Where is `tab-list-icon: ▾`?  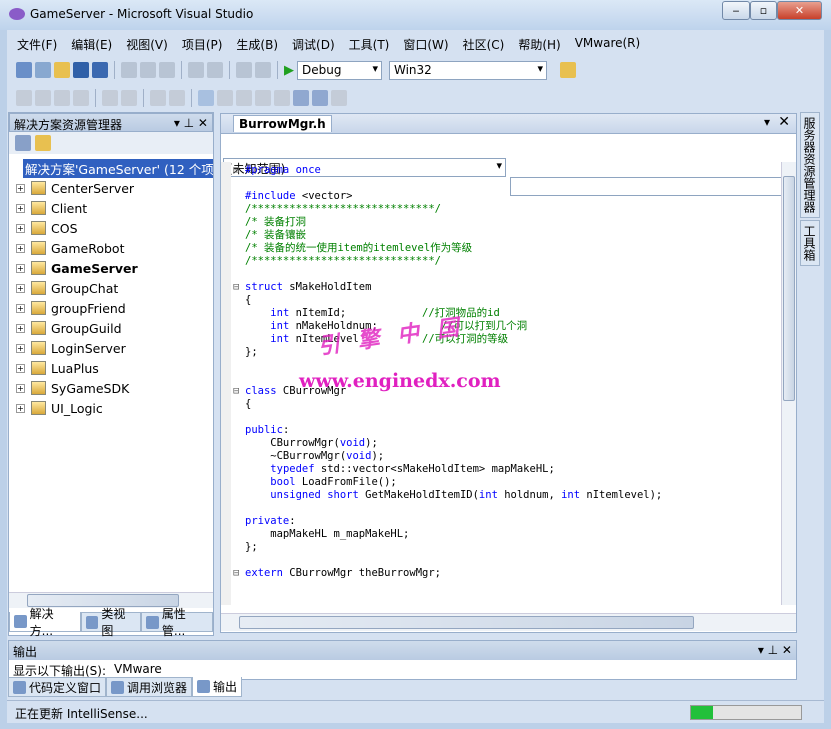 tab-list-icon: ▾ is located at coordinates (767, 122).